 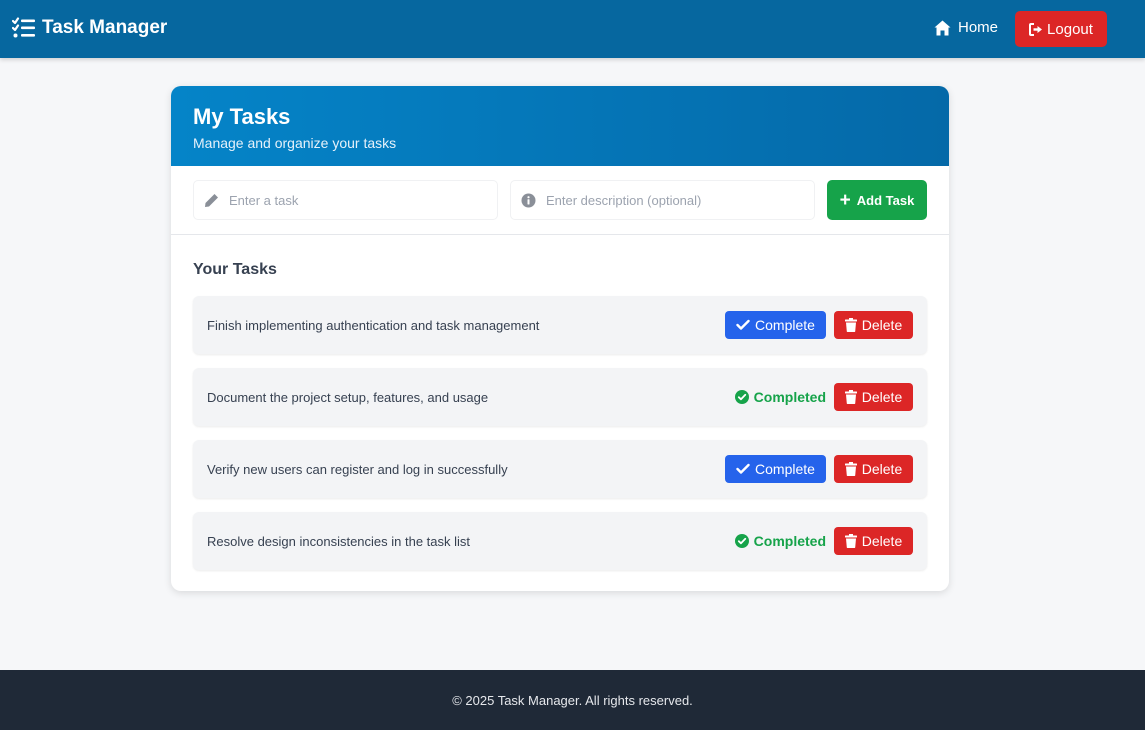 What do you see at coordinates (242, 116) in the screenshot?
I see `page-title: My Tasks` at bounding box center [242, 116].